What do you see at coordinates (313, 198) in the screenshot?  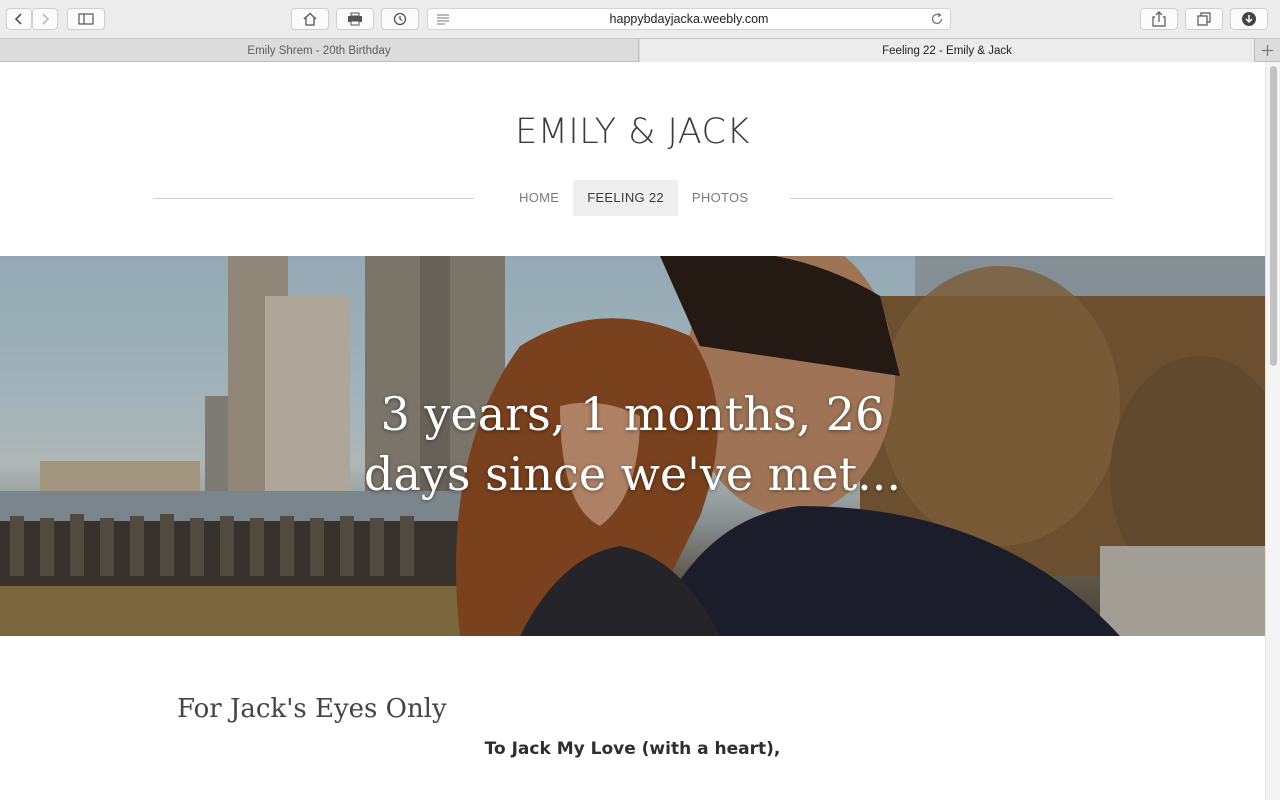 I see `nav-divider-left` at bounding box center [313, 198].